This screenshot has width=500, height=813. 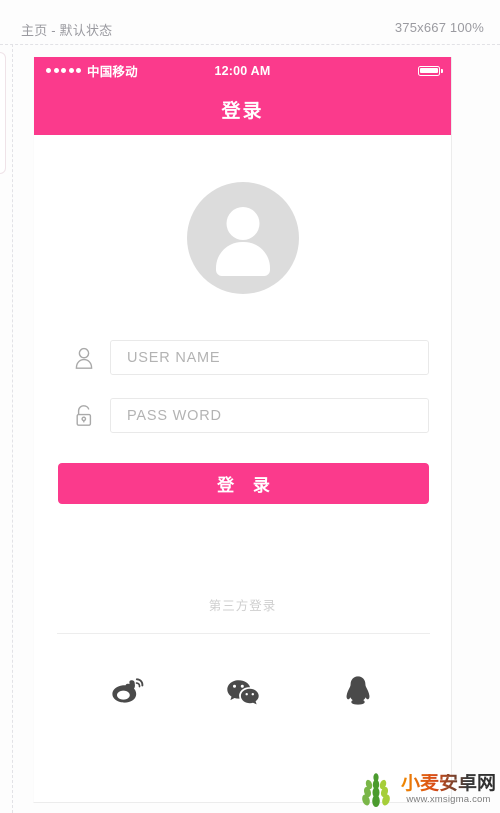 I want to click on guide-line-horizontal, so click(x=250, y=44).